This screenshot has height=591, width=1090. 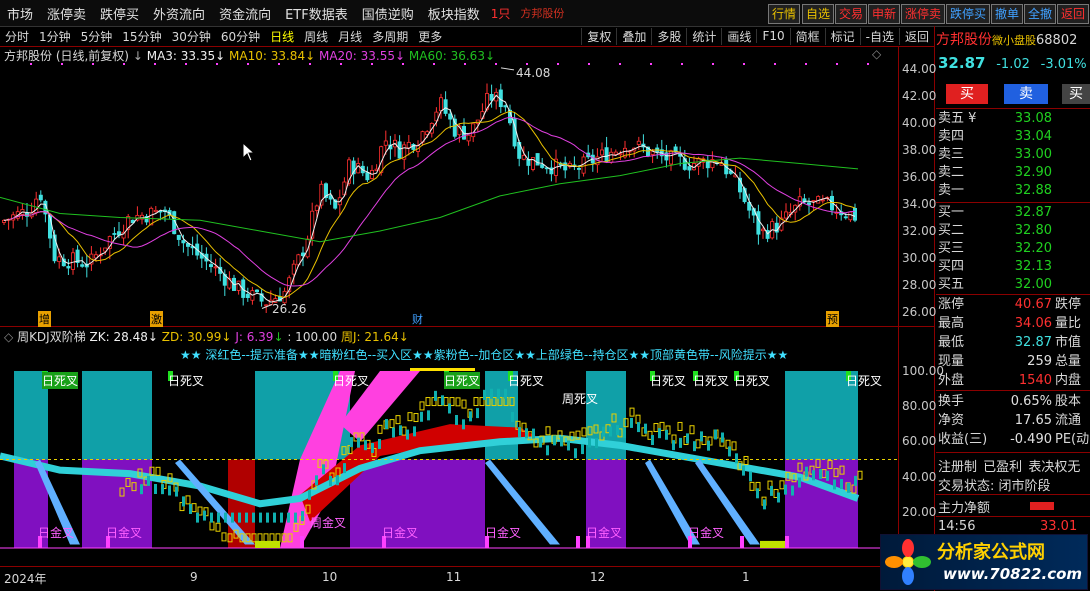 What do you see at coordinates (598, 36) in the screenshot?
I see `tool-adjust: 复权` at bounding box center [598, 36].